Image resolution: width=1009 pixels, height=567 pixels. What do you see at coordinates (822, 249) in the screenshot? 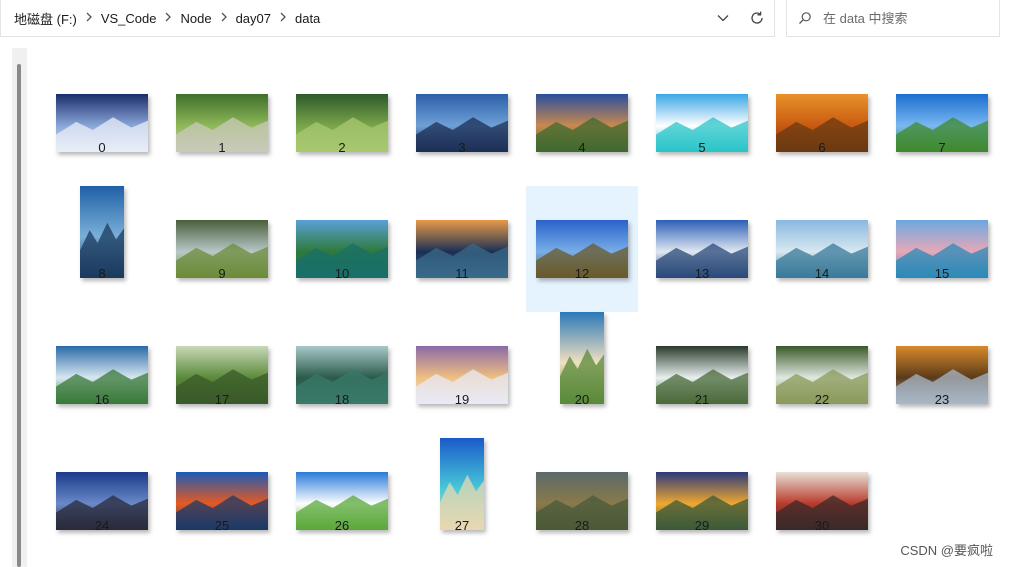
I see `file-item: 14` at bounding box center [822, 249].